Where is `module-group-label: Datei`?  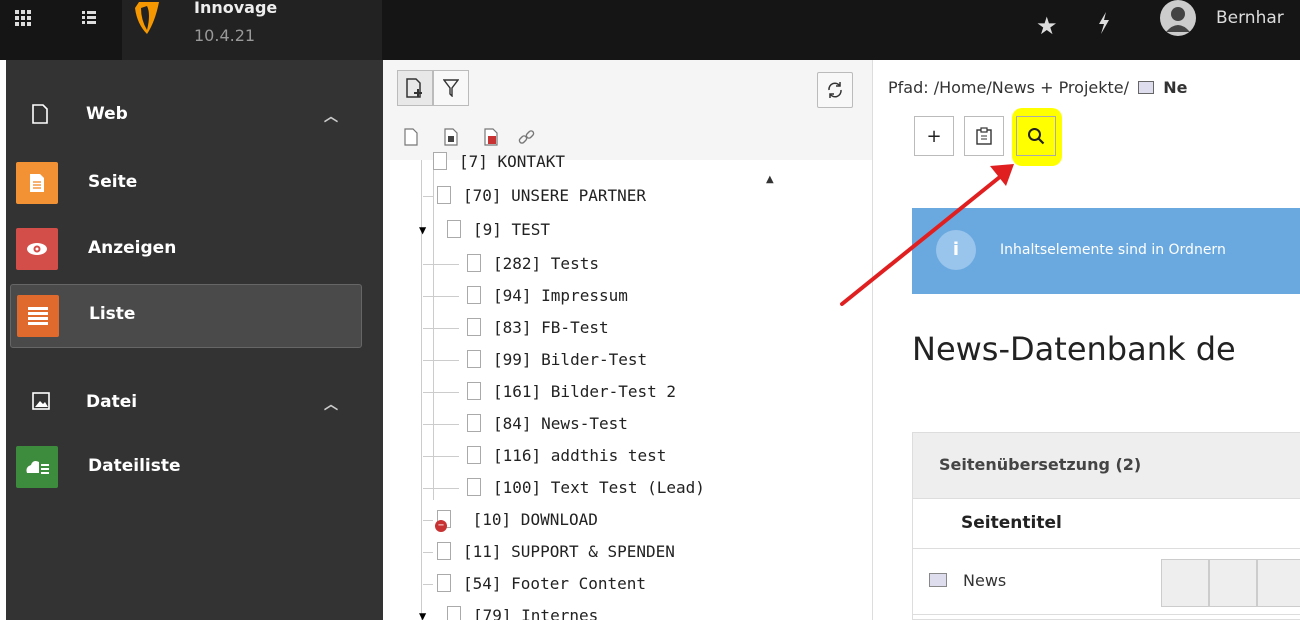 module-group-label: Datei is located at coordinates (112, 402).